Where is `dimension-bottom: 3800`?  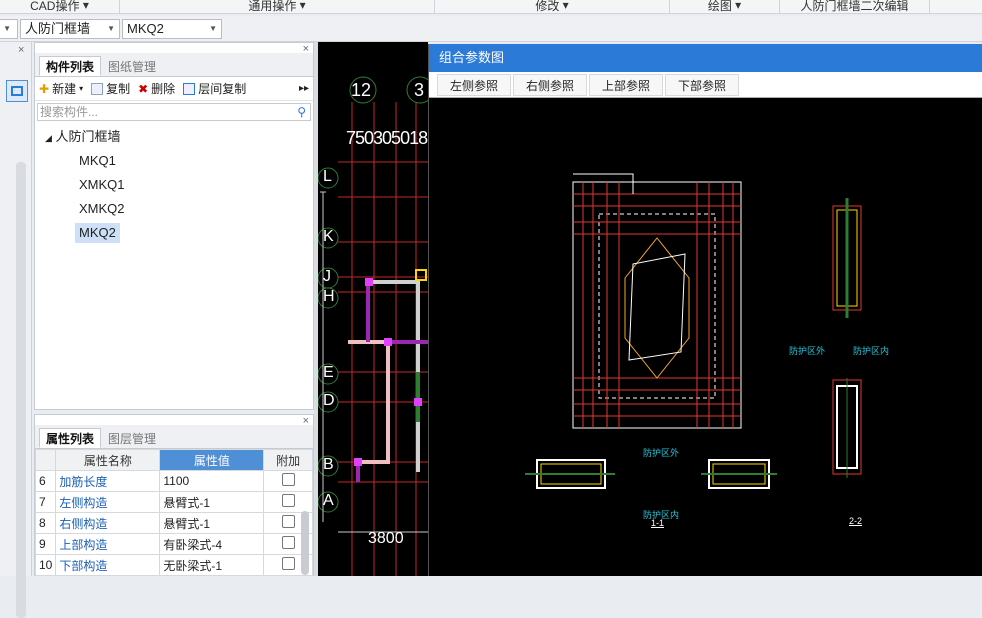 dimension-bottom: 3800 is located at coordinates (386, 538).